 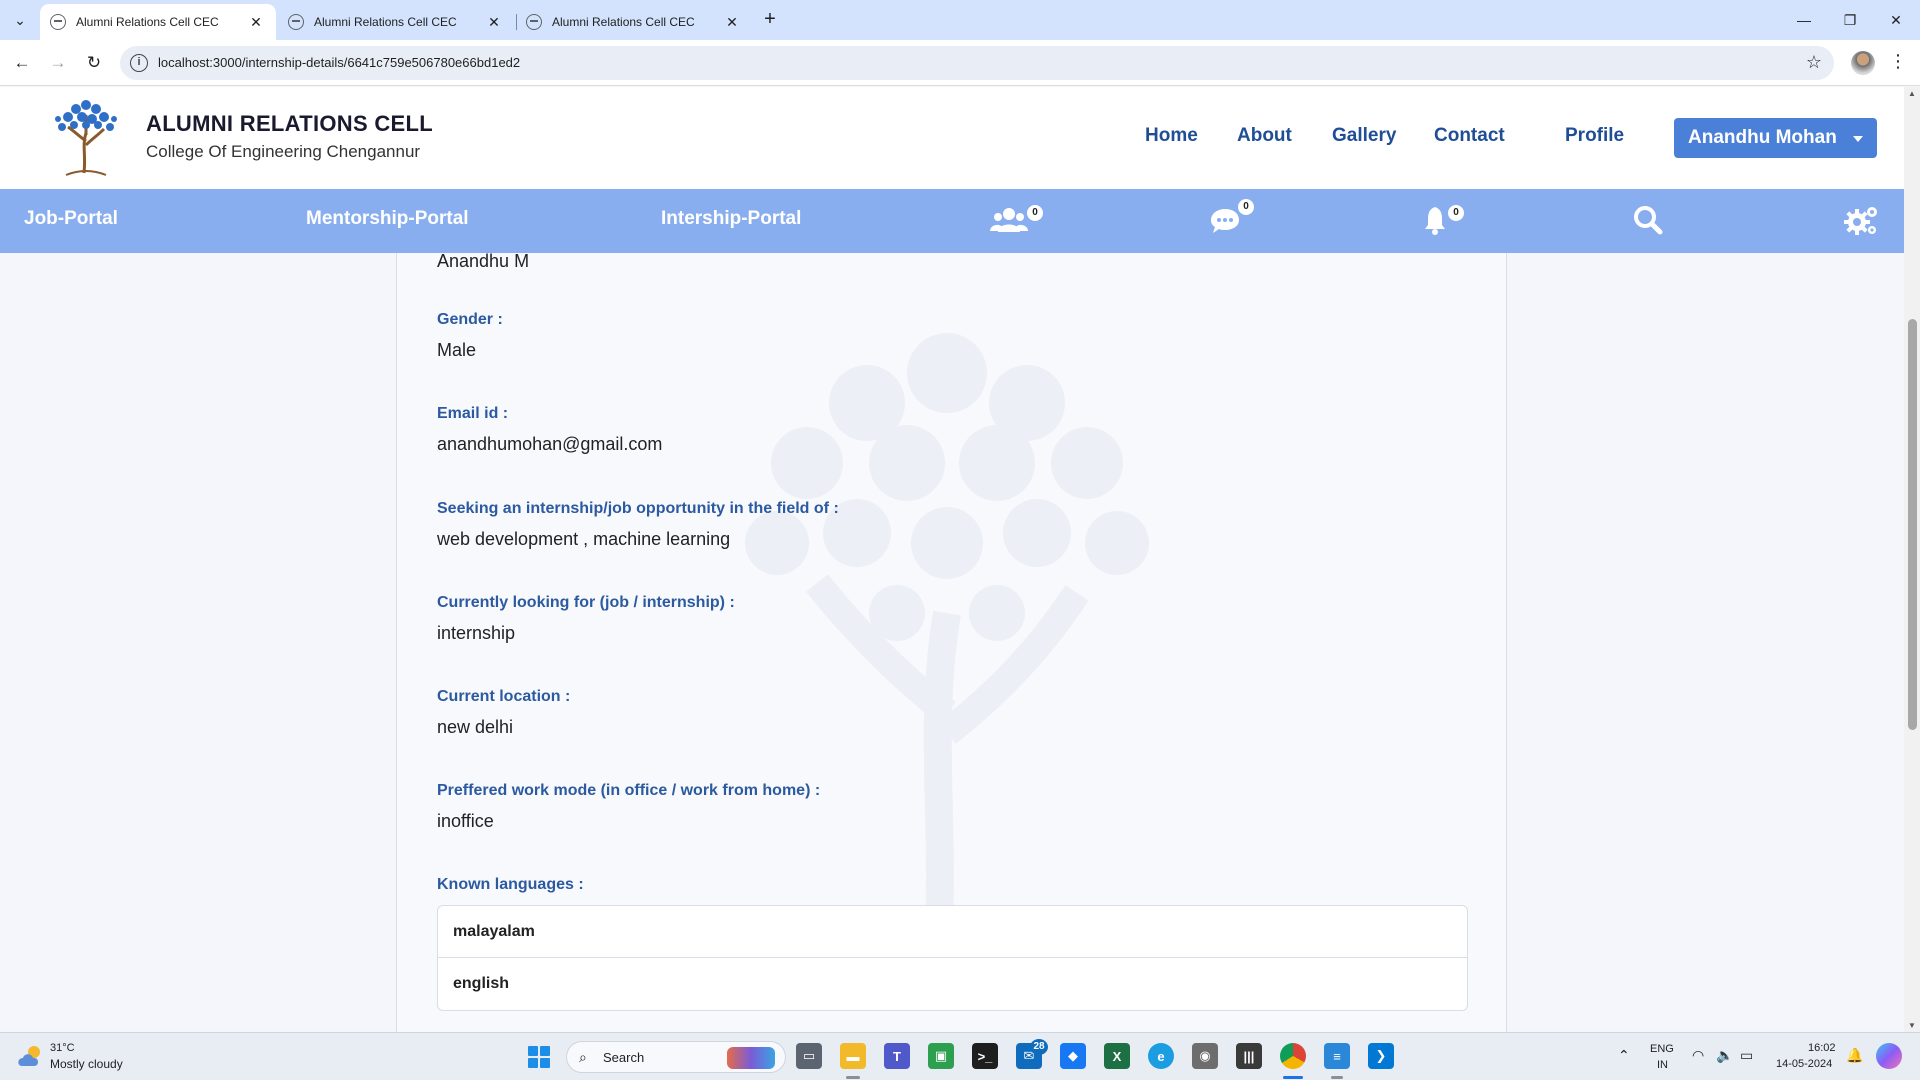 I want to click on clock-time: 16:02, so click(x=1822, y=1048).